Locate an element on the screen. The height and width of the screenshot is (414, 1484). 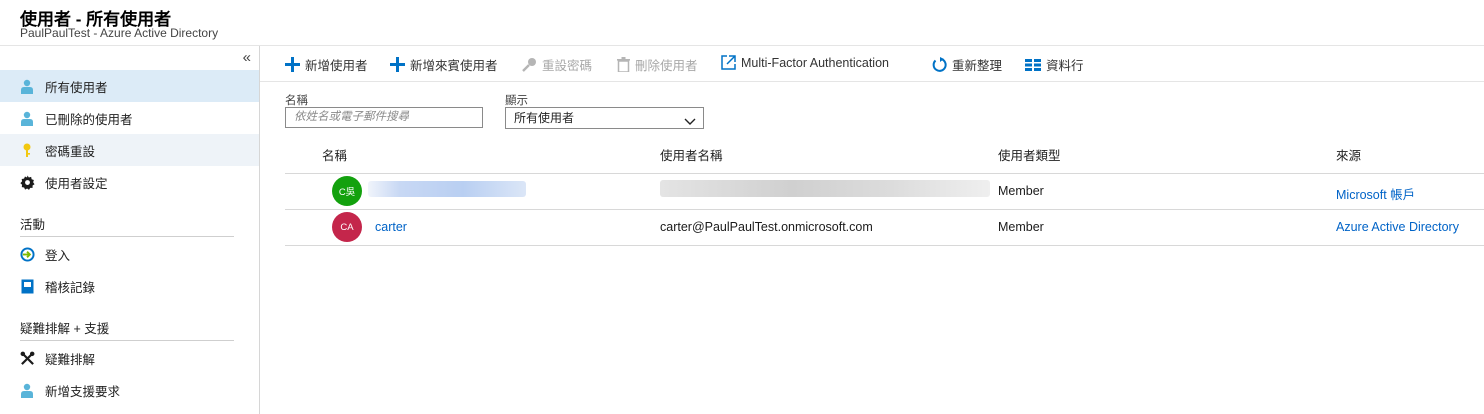
external-link-icon is located at coordinates (728, 62).